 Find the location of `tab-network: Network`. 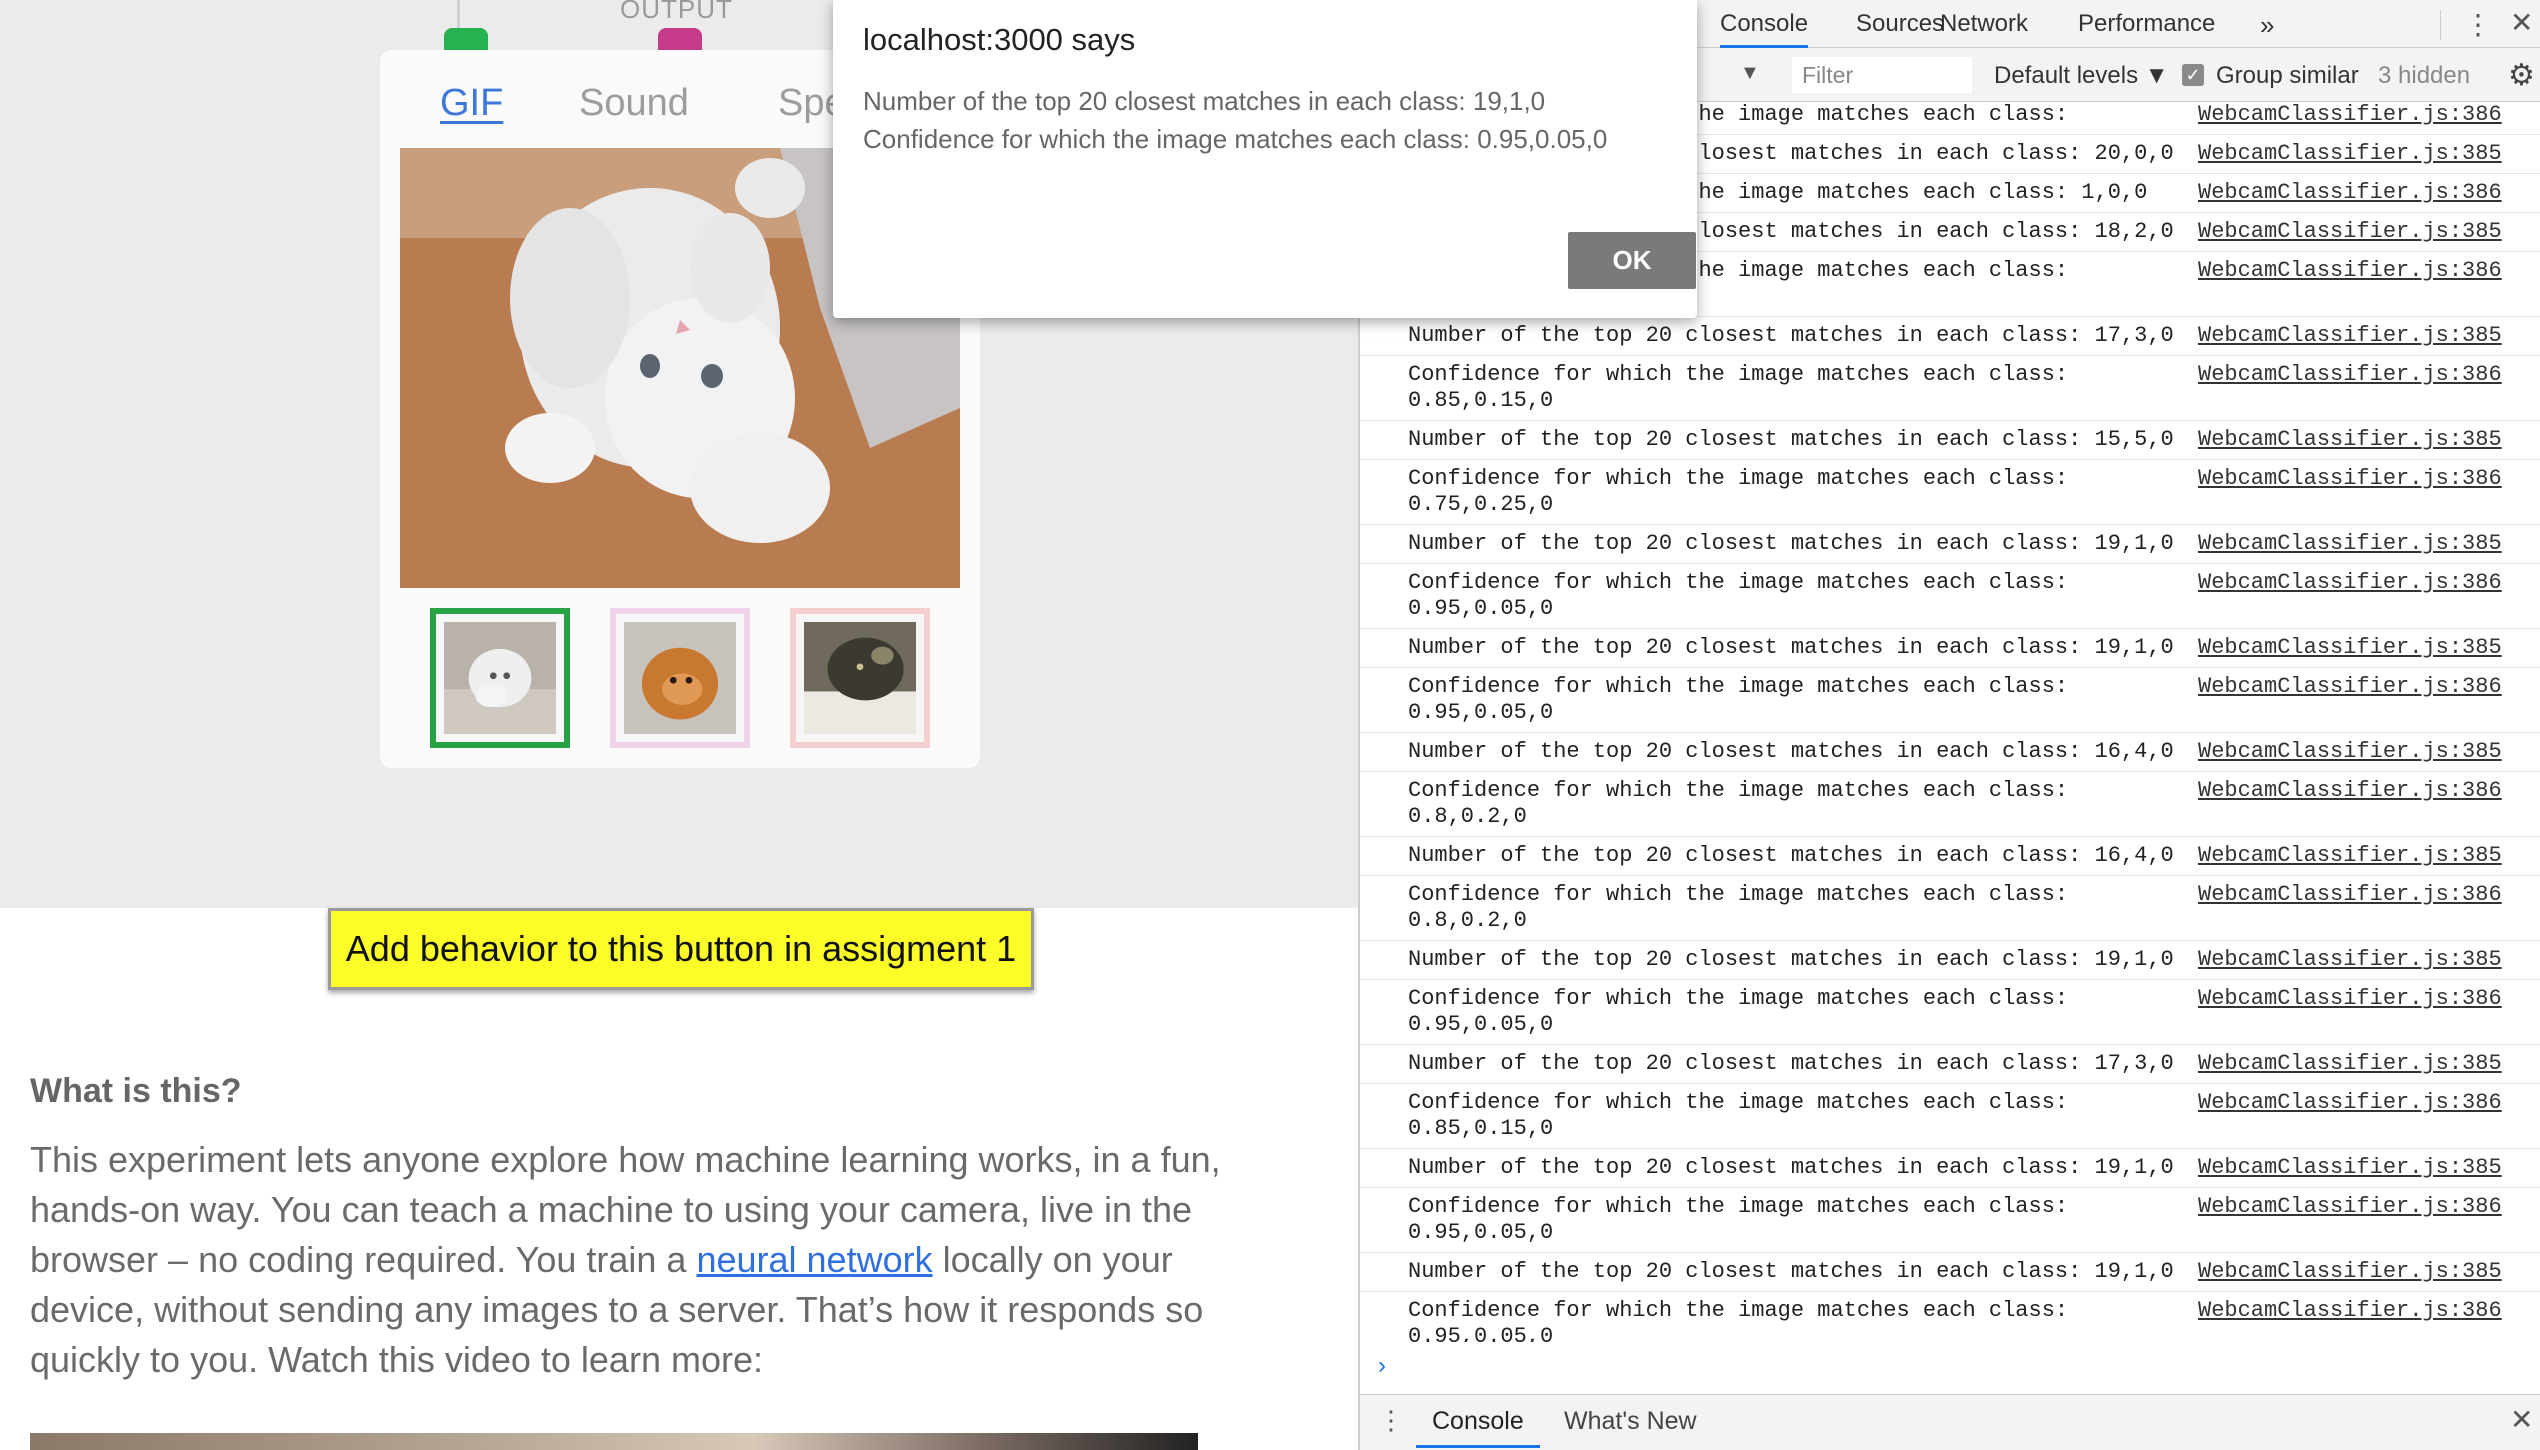

tab-network: Network is located at coordinates (1984, 24).